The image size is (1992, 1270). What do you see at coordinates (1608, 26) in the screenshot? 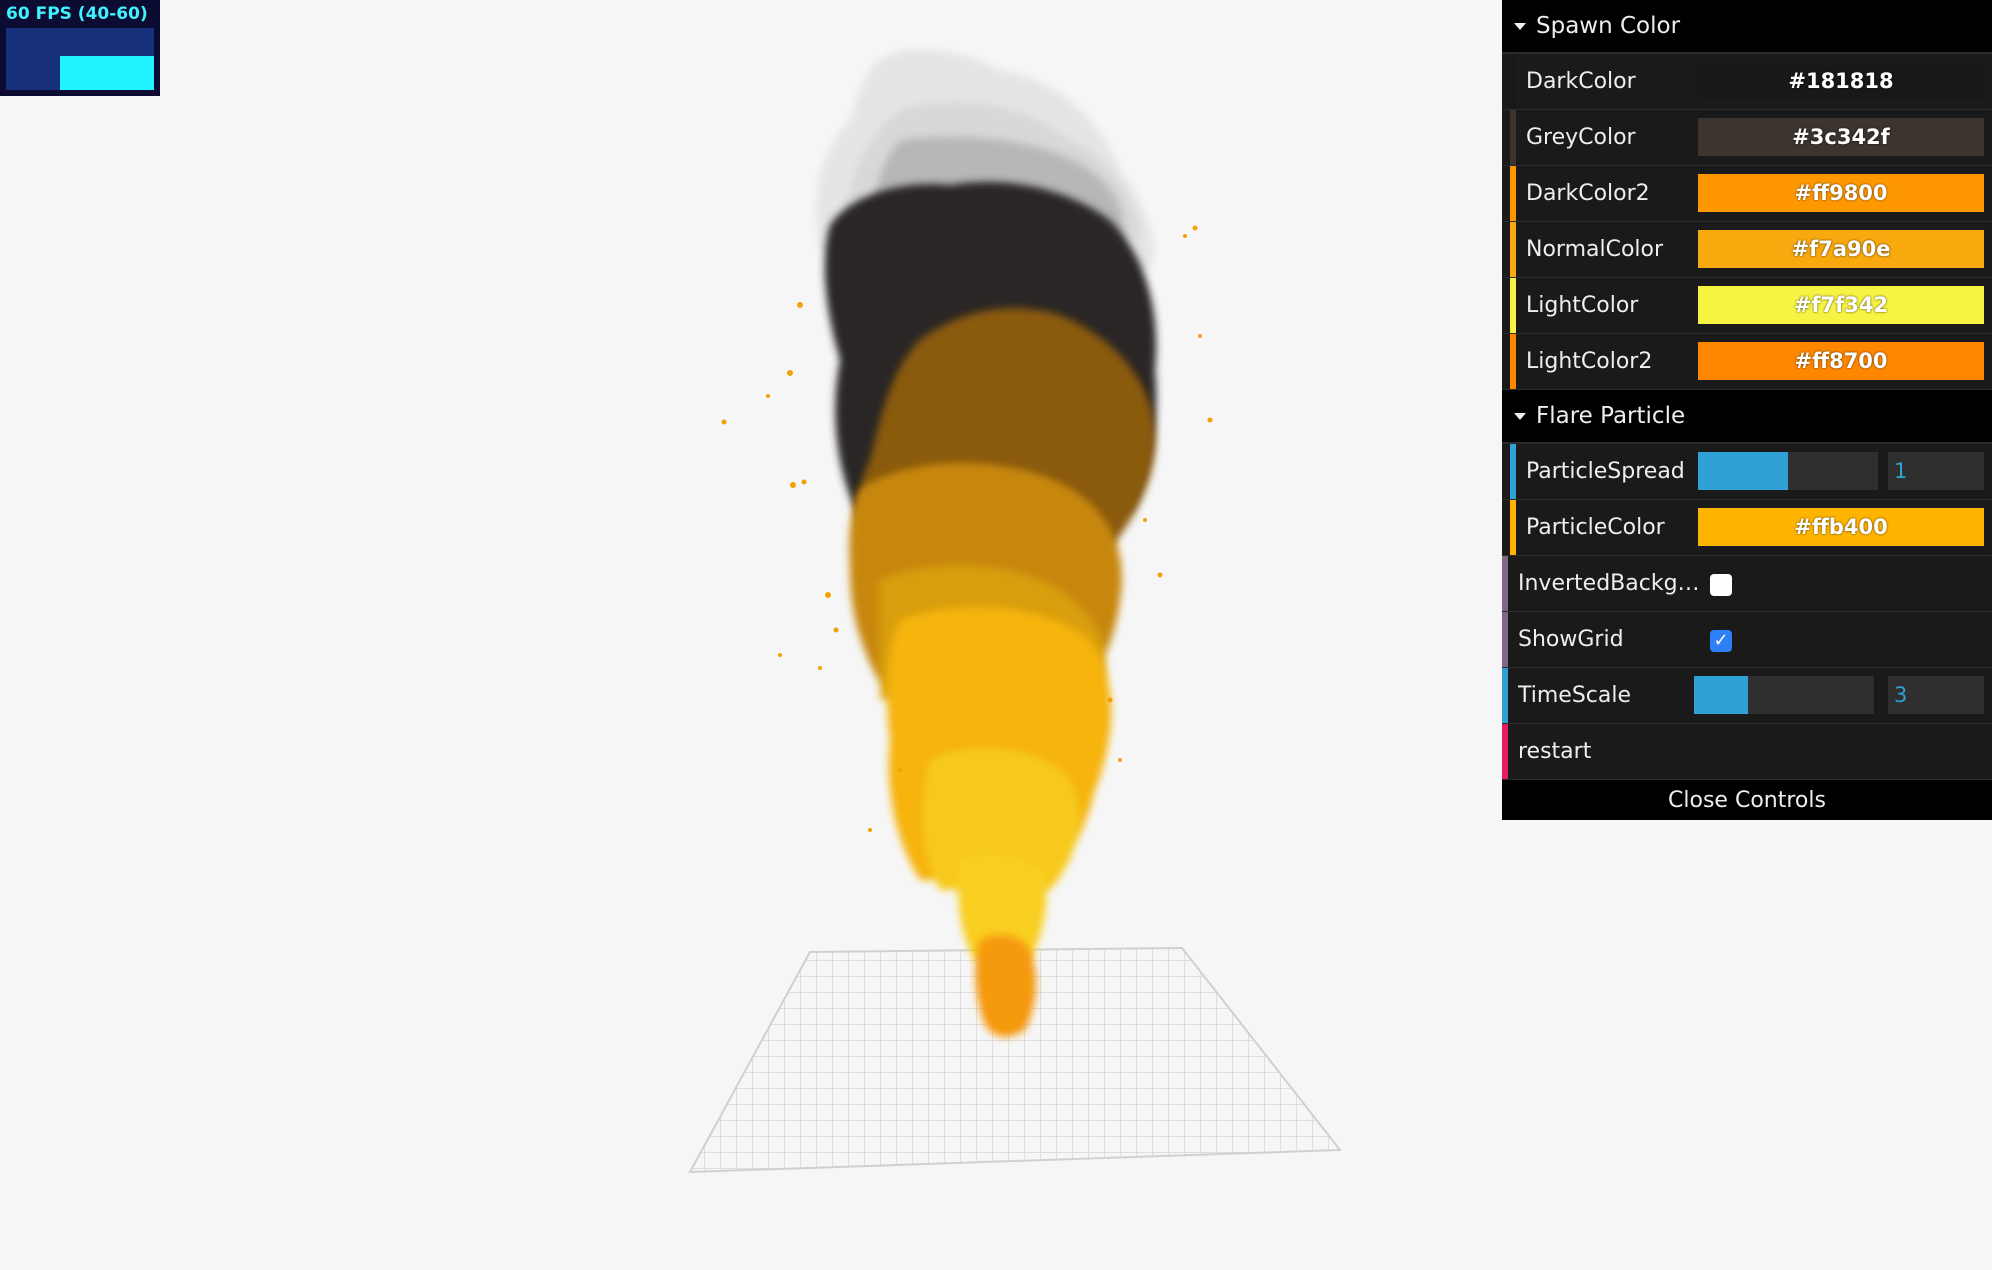
I see `folder-title-label: Spawn Color` at bounding box center [1608, 26].